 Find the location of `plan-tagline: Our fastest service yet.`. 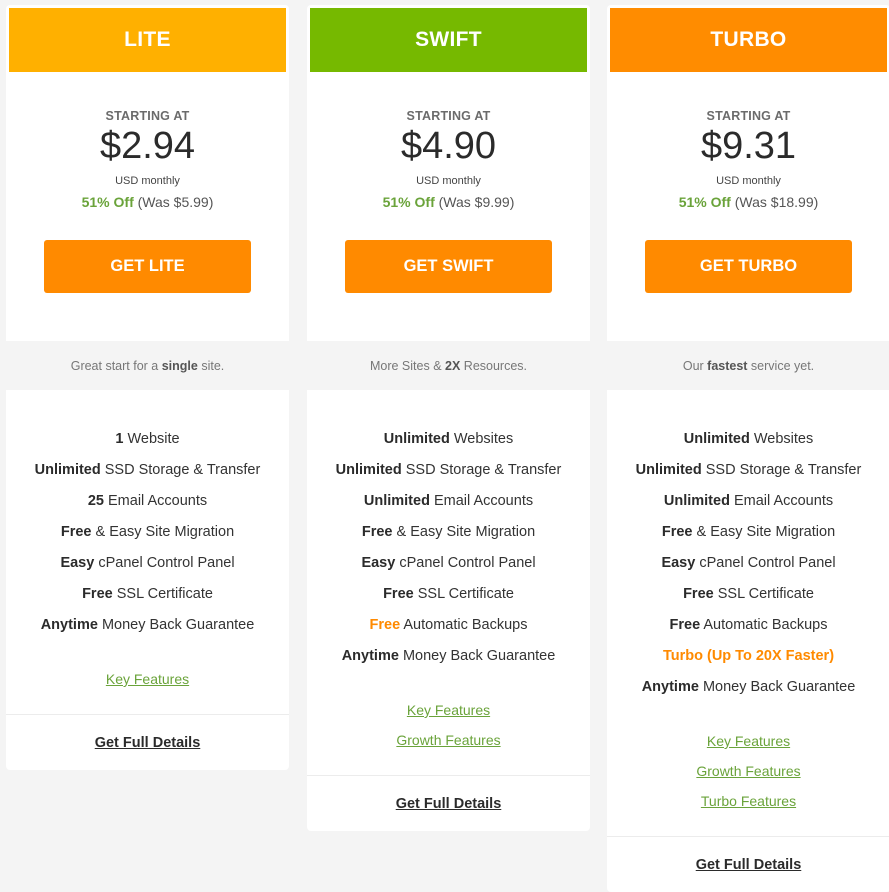

plan-tagline: Our fastest service yet. is located at coordinates (747, 365).